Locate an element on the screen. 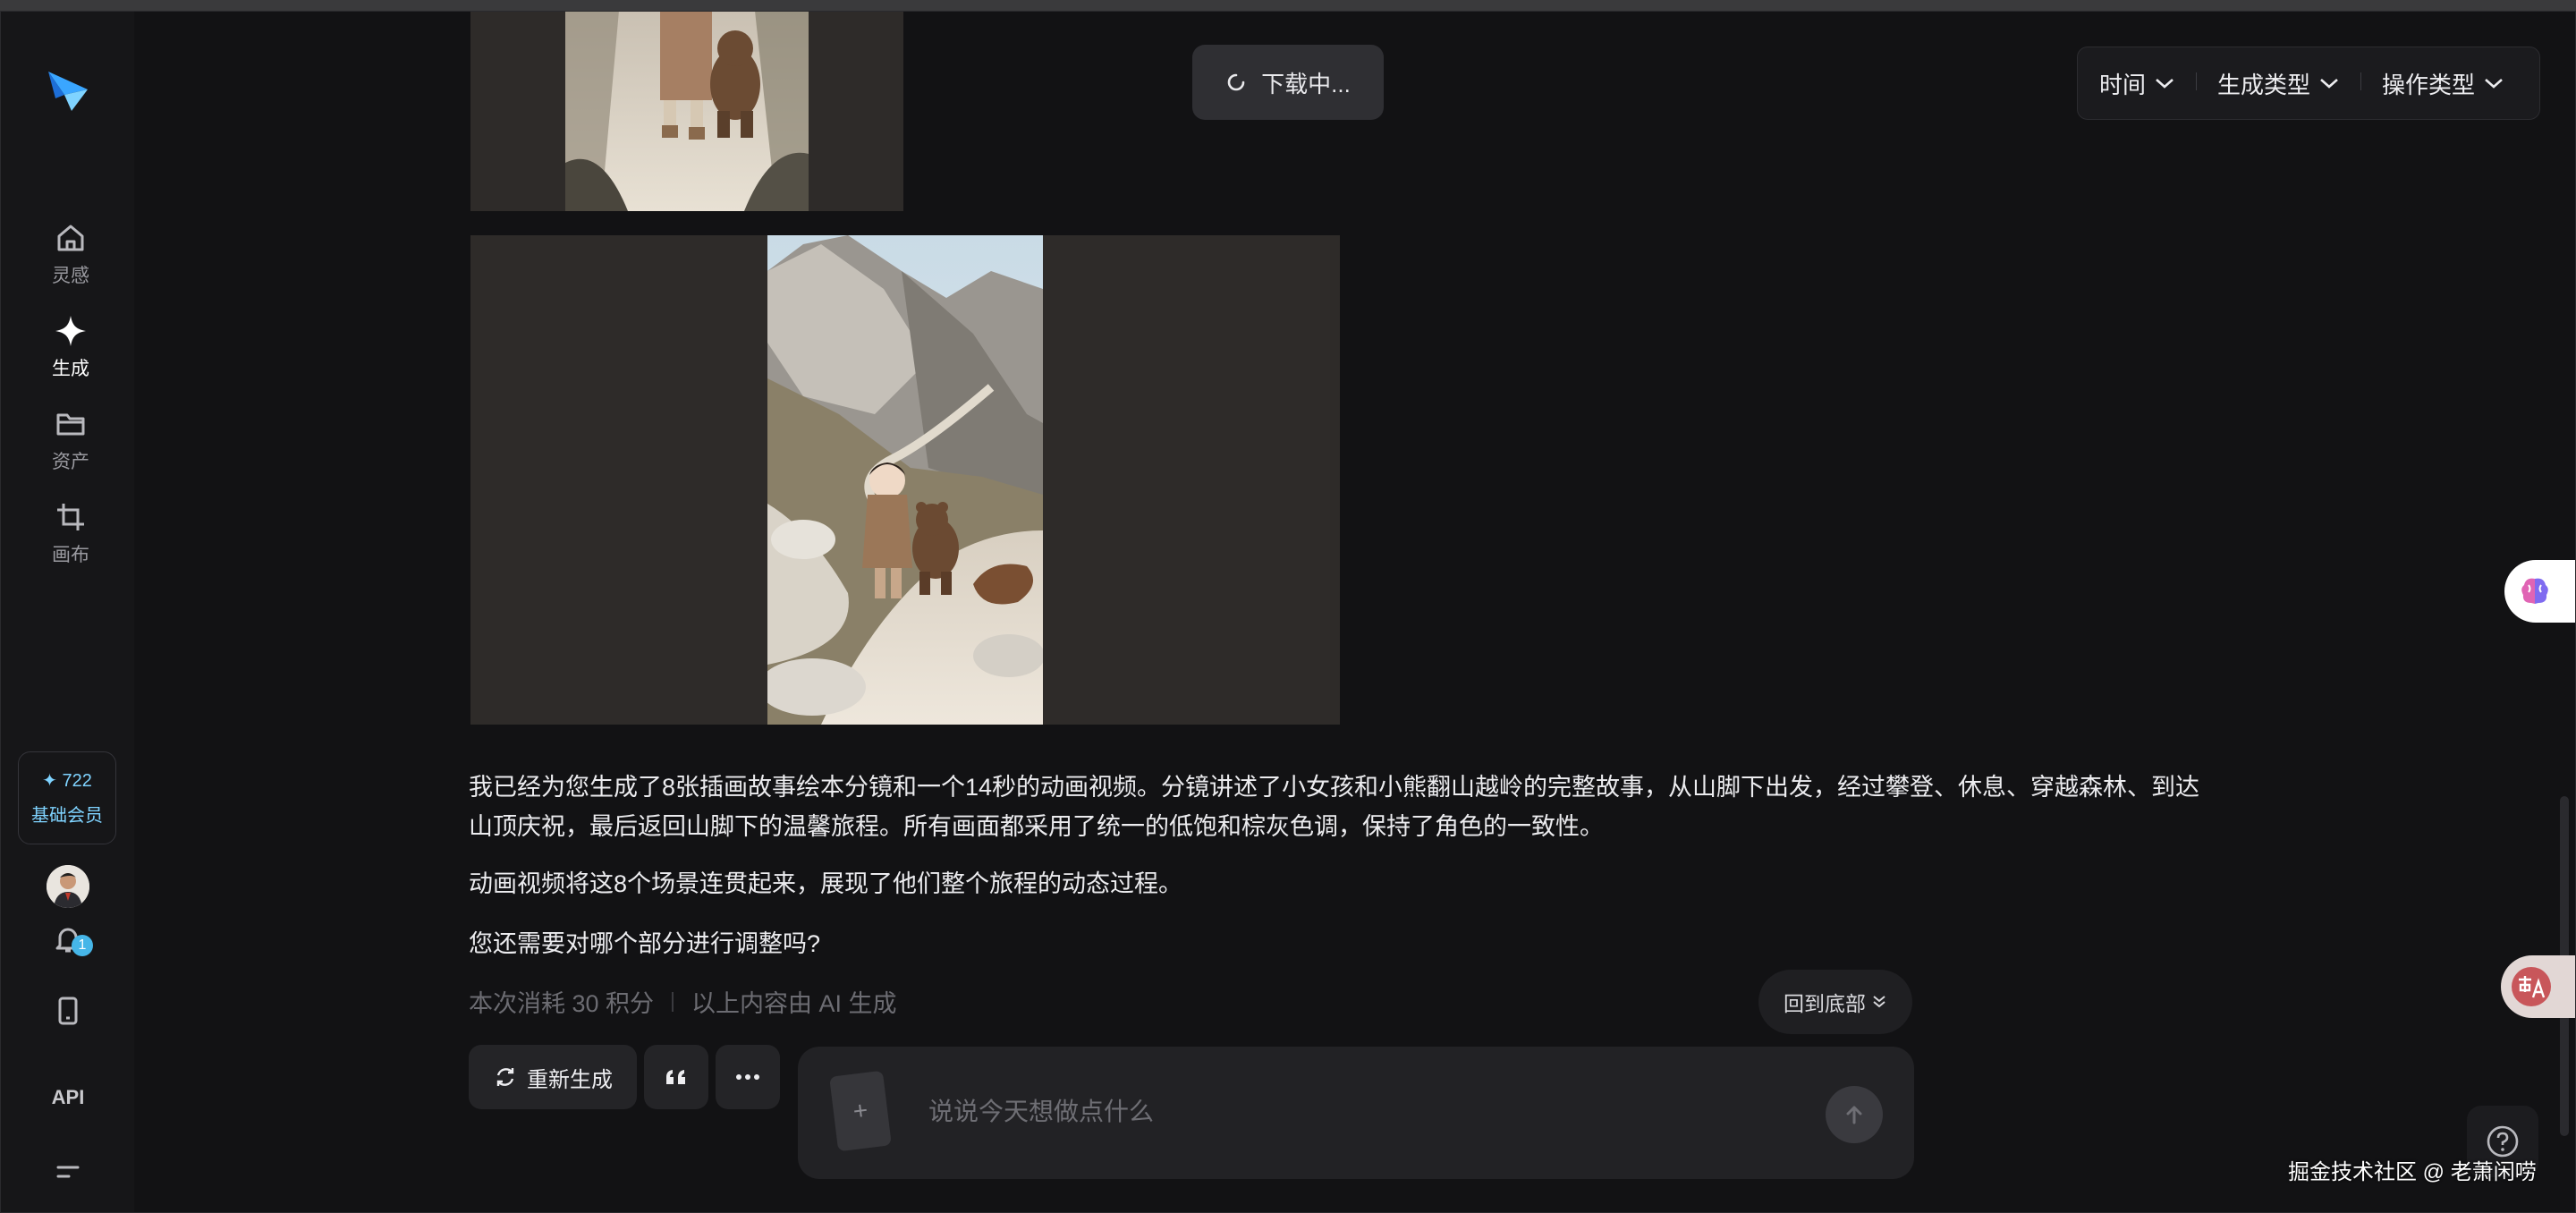 The width and height of the screenshot is (2576, 1213). prompt-composer: + is located at coordinates (1356, 1113).